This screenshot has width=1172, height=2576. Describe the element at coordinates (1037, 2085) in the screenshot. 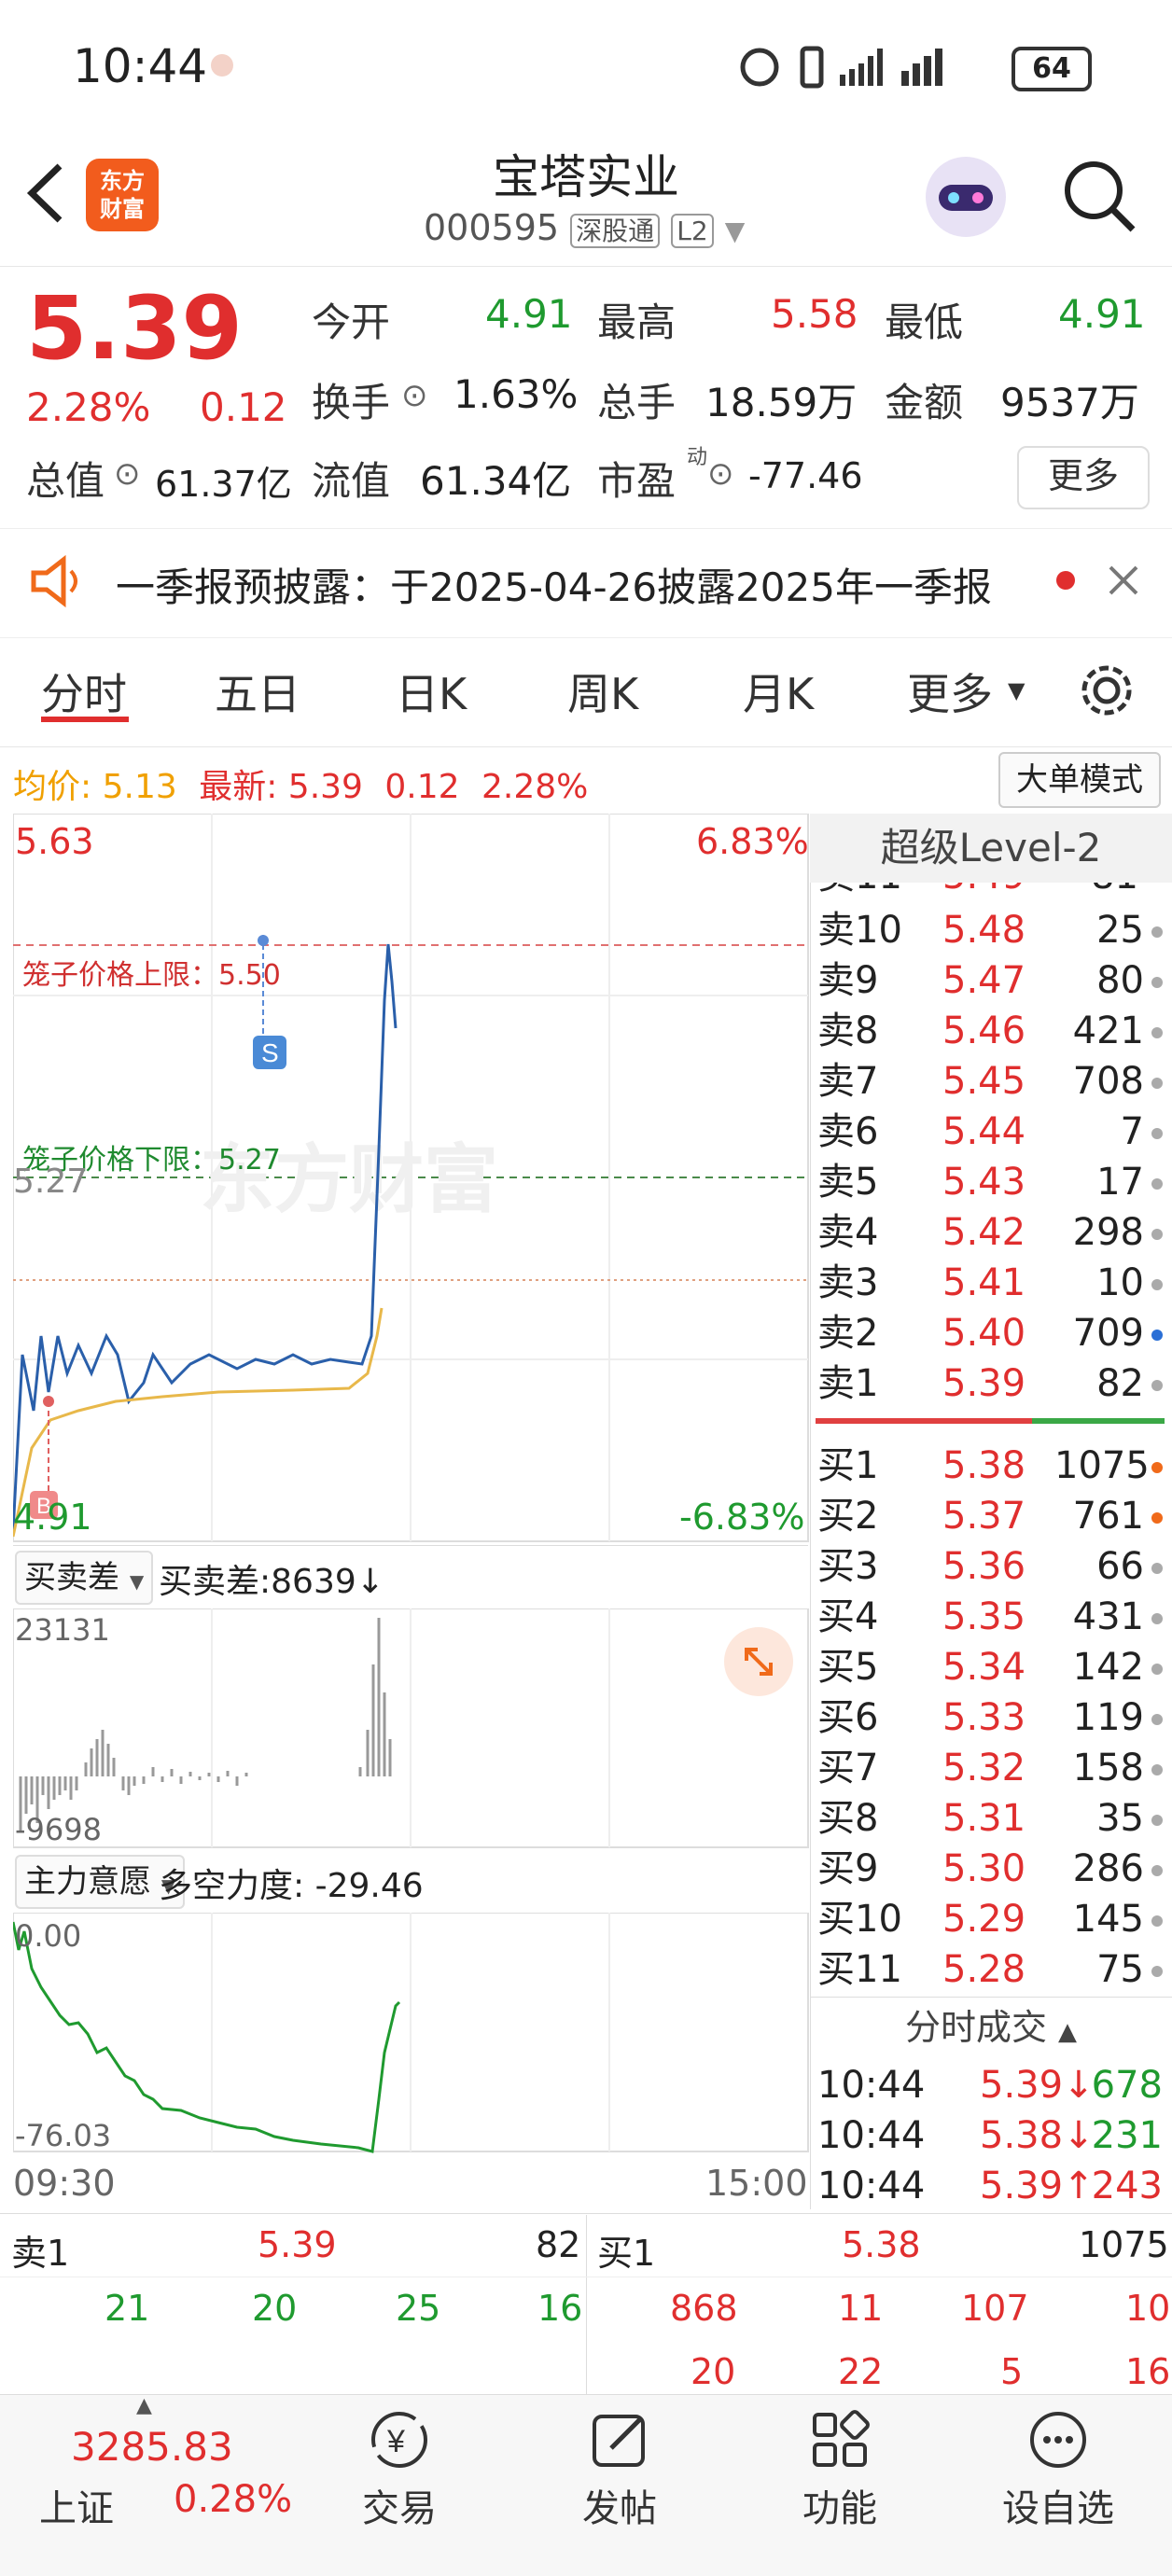

I see `trade-price: 5.39↓` at that location.